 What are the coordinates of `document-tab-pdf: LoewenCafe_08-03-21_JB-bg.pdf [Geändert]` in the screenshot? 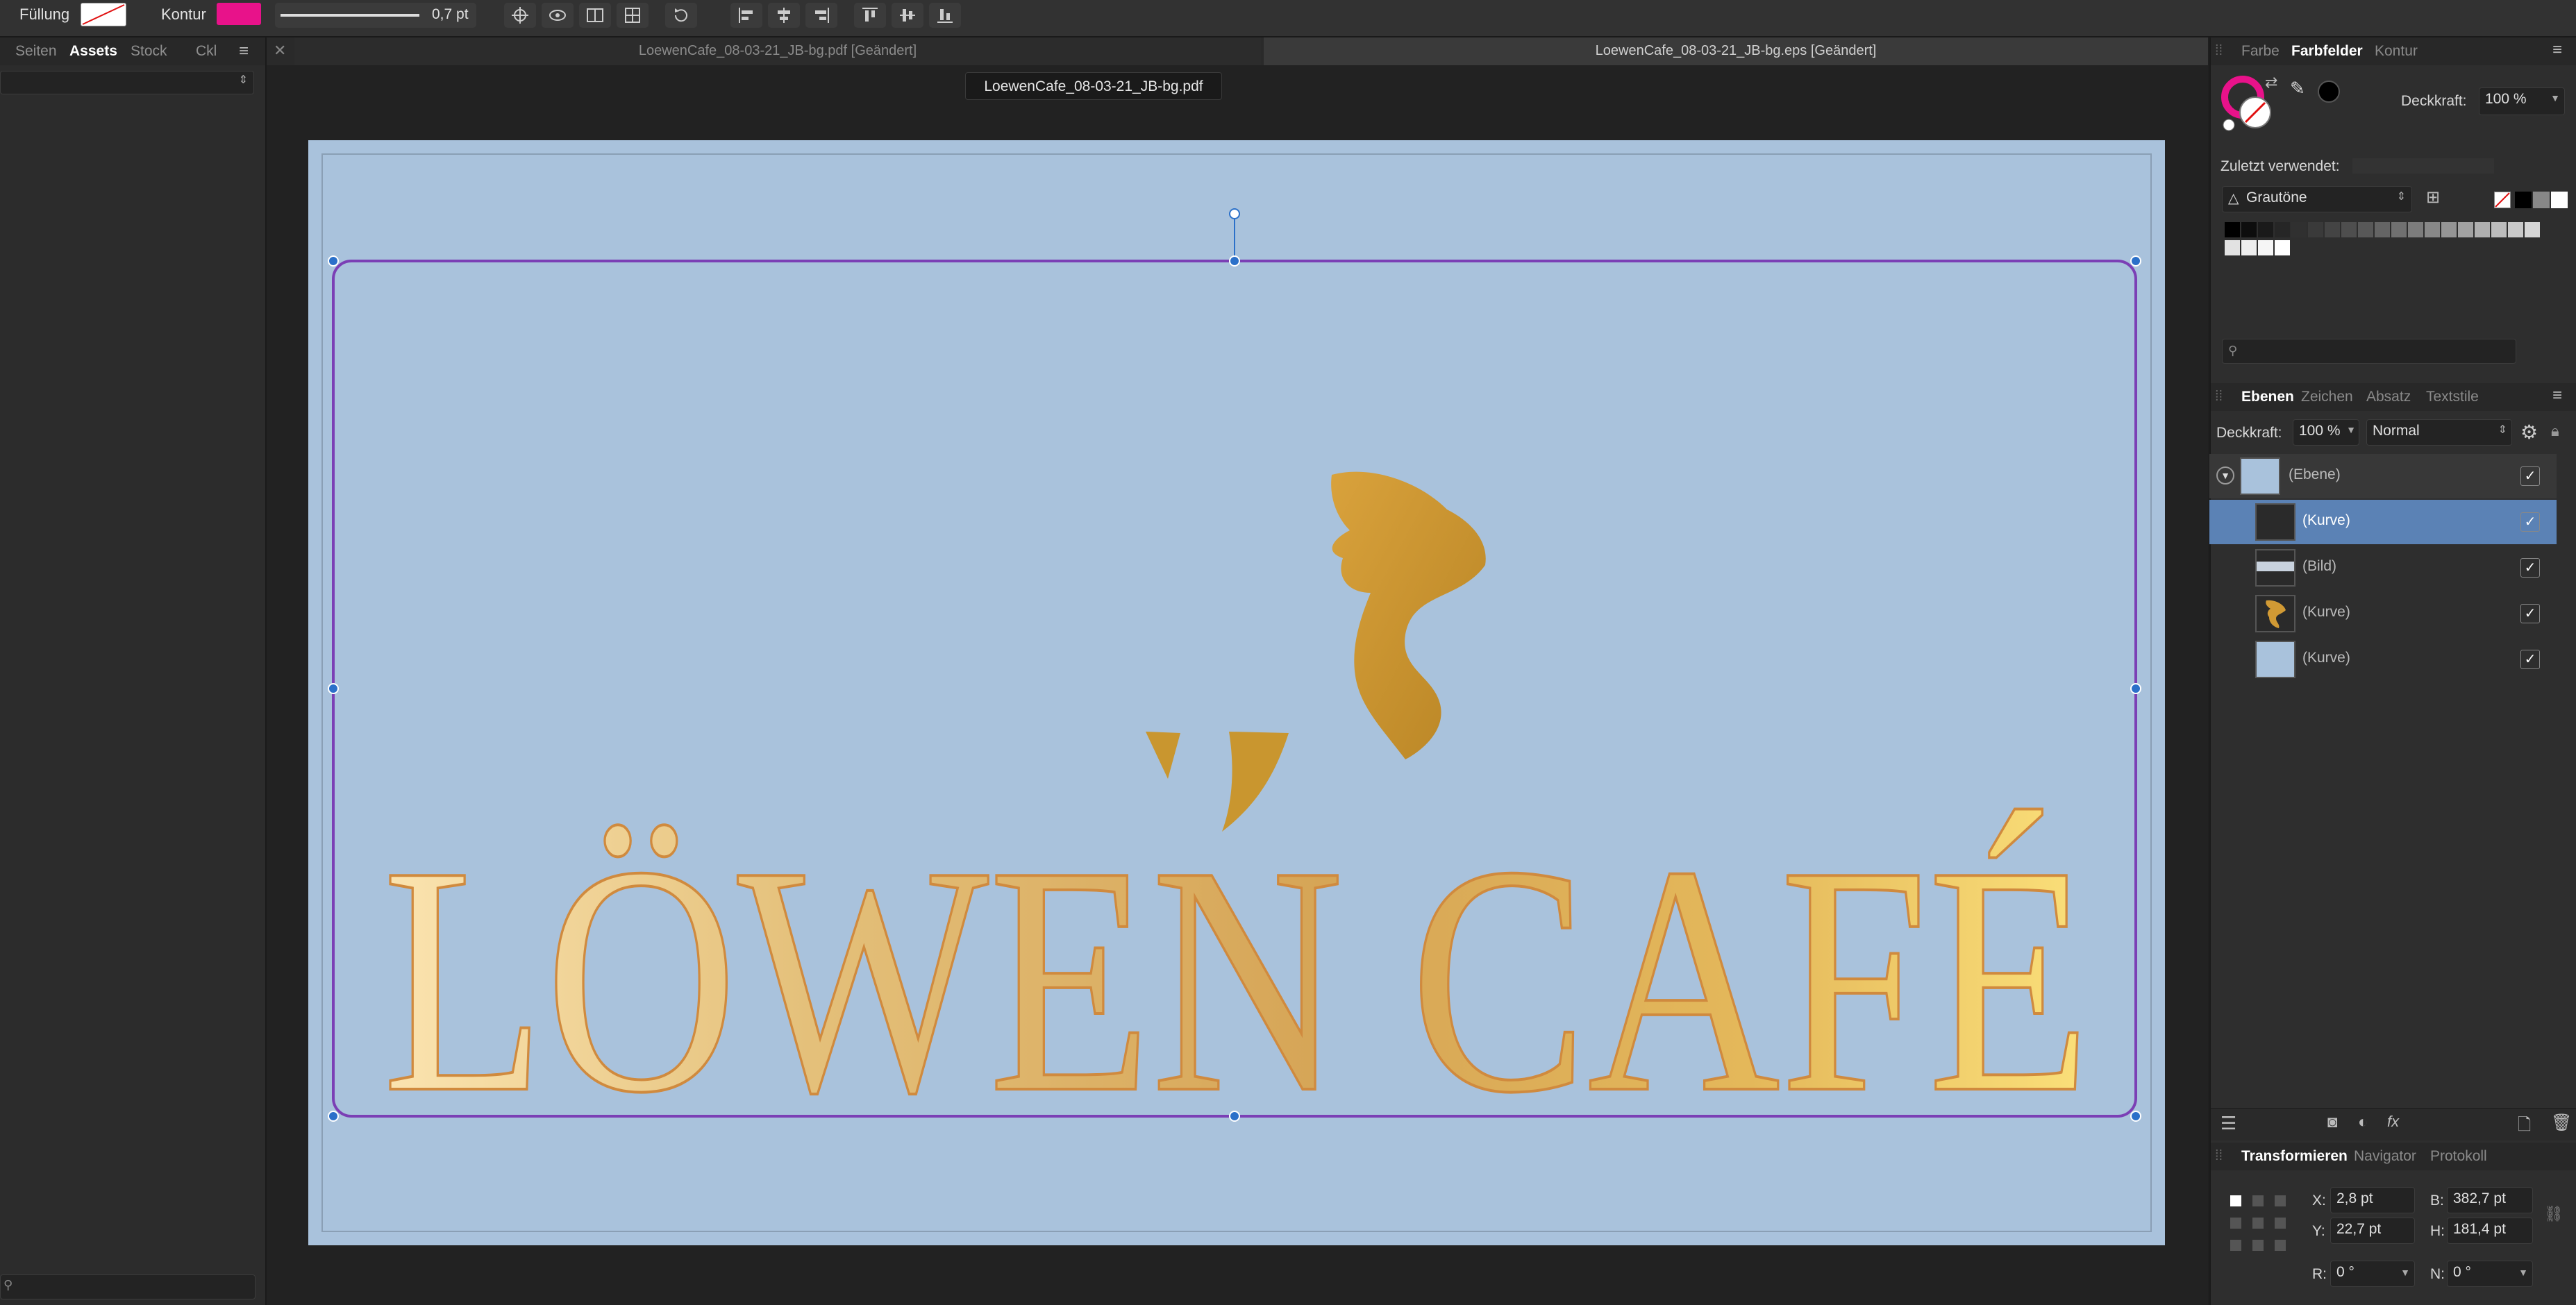 It's located at (777, 51).